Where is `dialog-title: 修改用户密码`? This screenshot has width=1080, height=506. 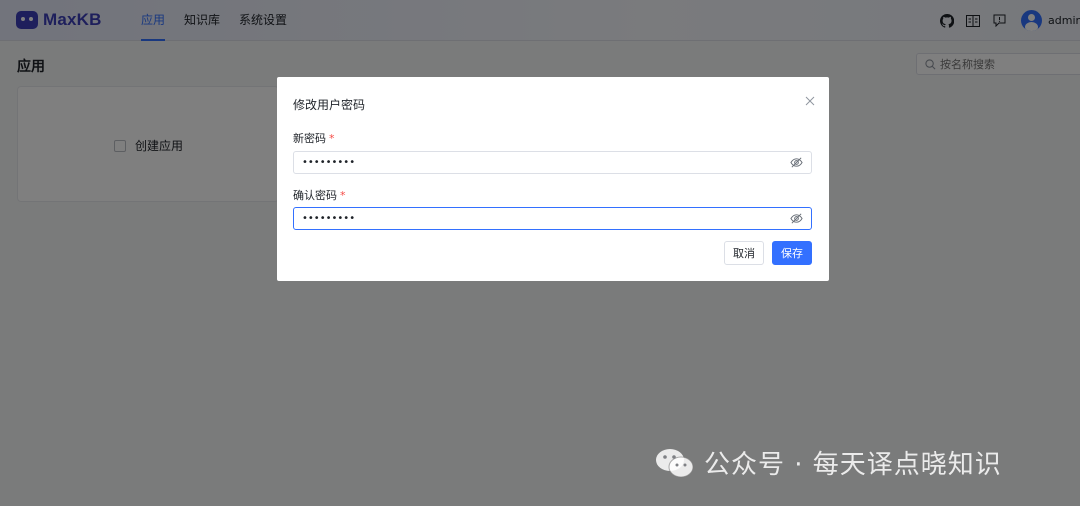
dialog-title: 修改用户密码 is located at coordinates (329, 105).